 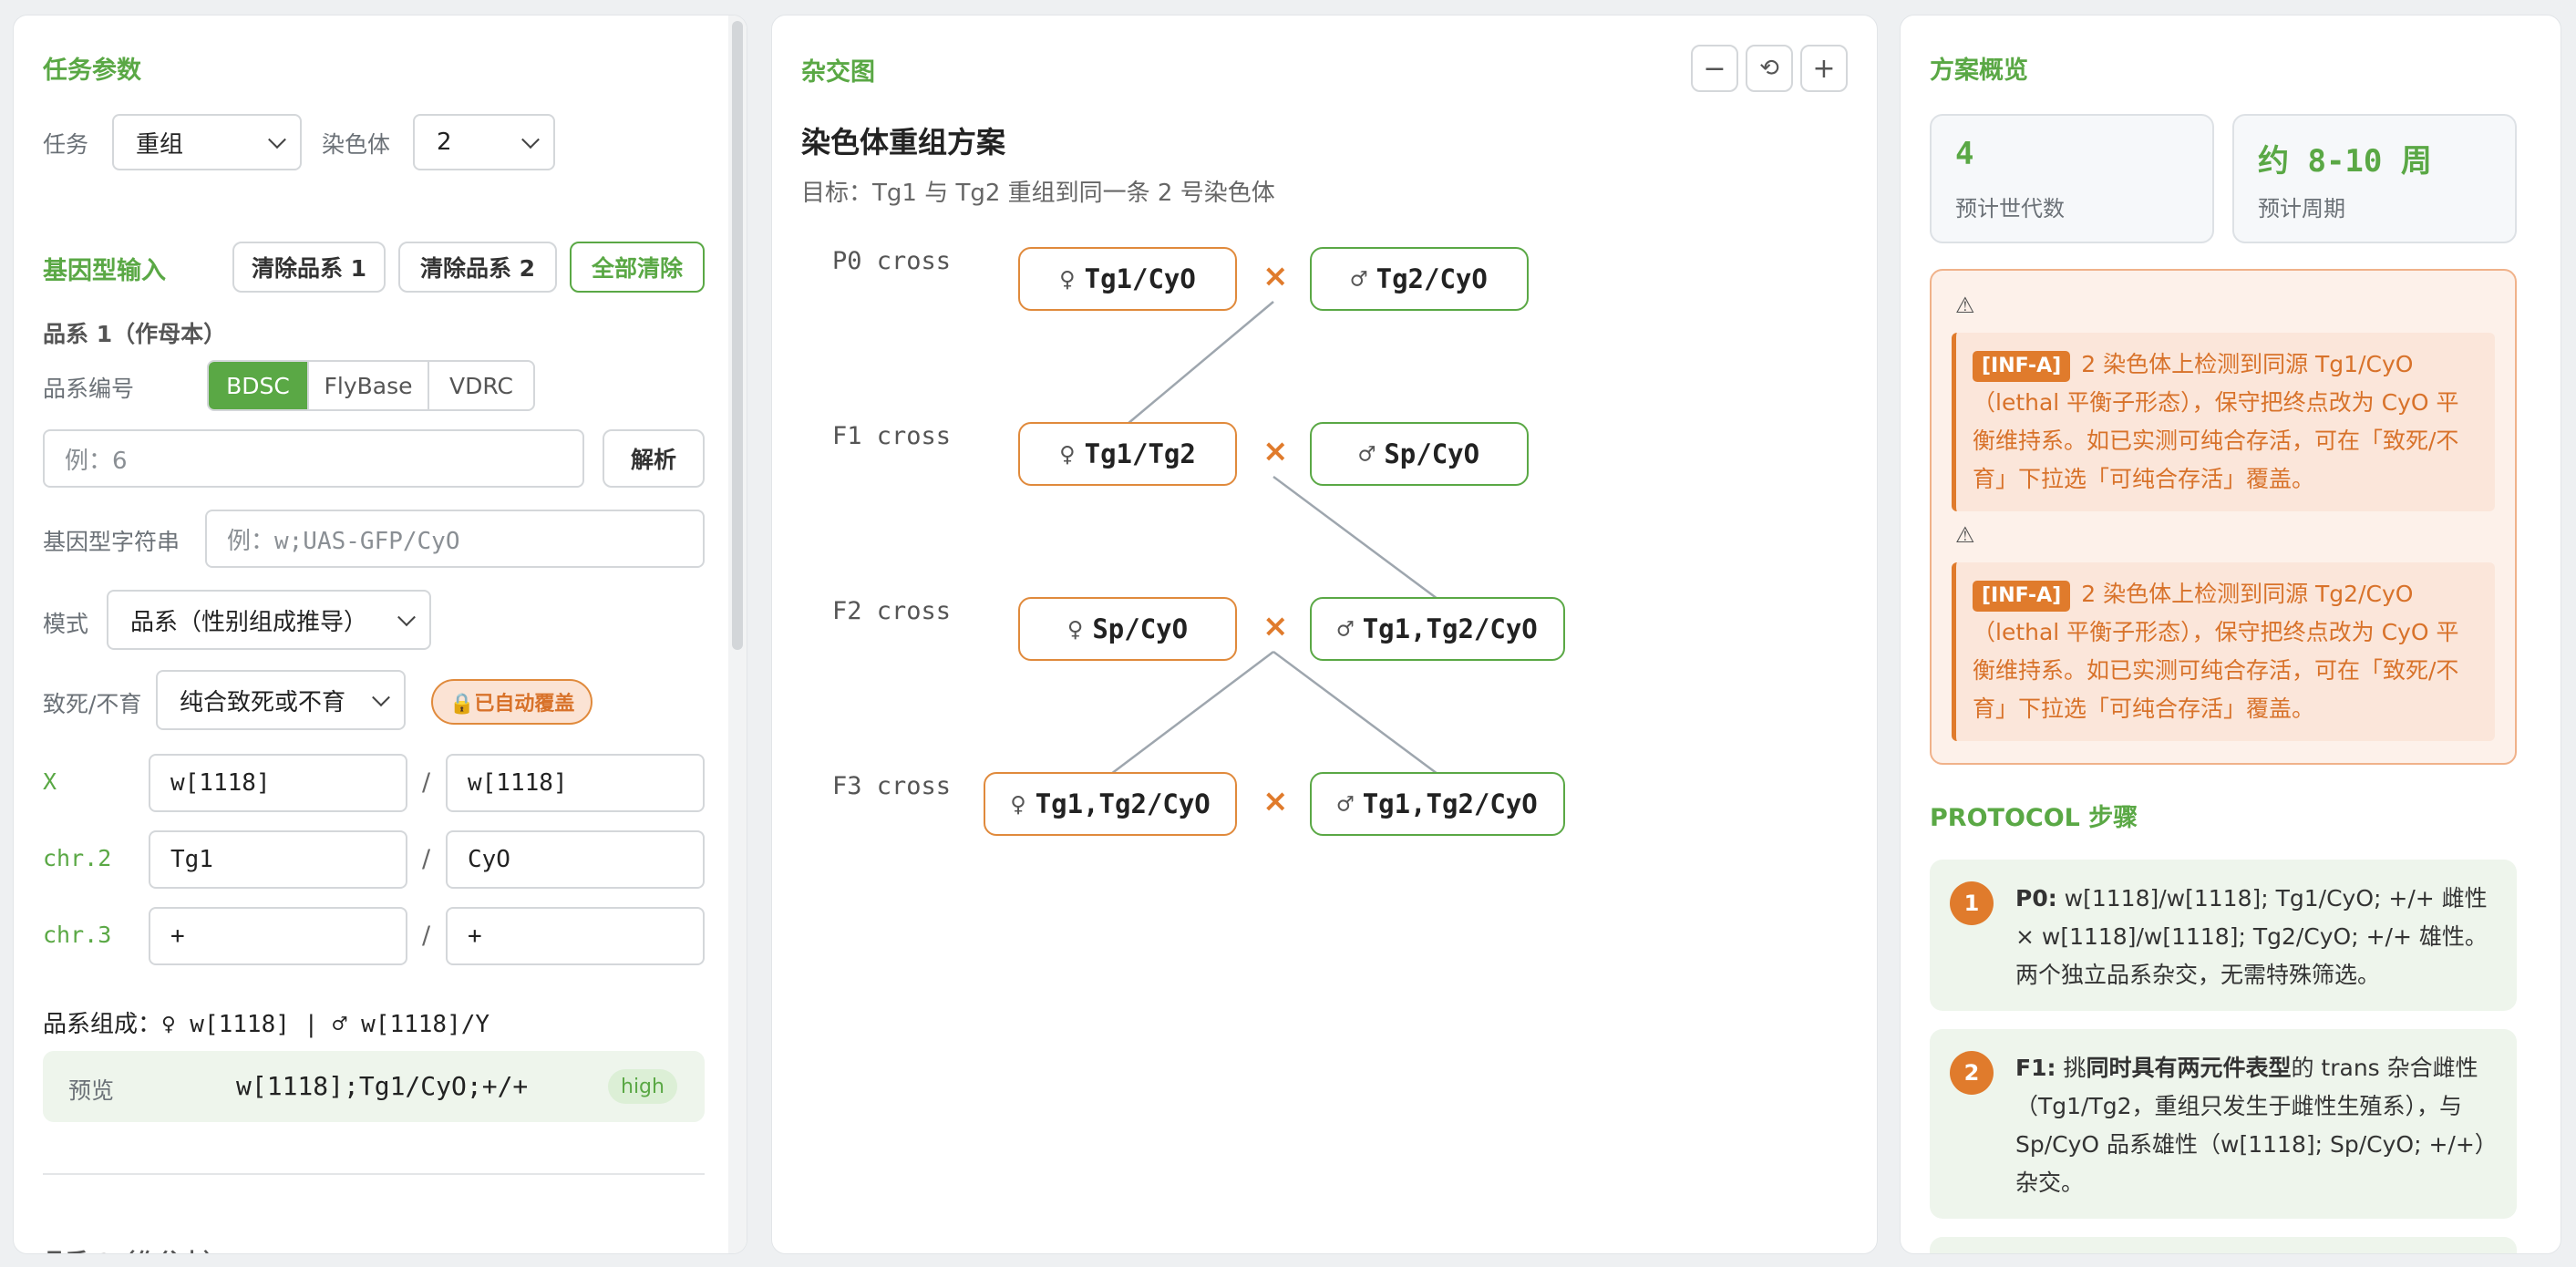 I want to click on genotype-string-input: 例：w;UAS-GFP/CyO, so click(x=455, y=539).